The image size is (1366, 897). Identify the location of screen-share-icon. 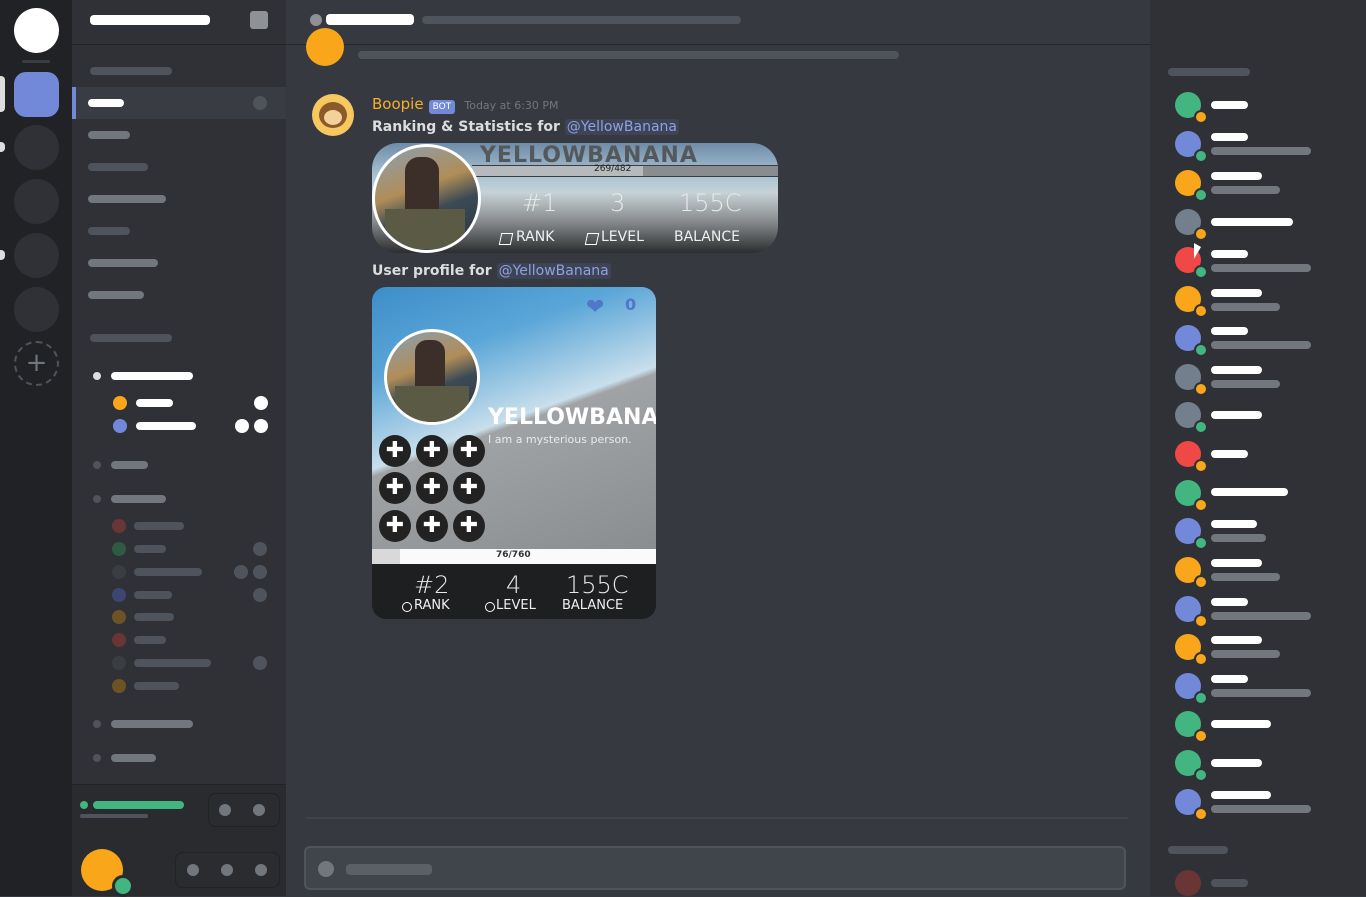
(225, 810).